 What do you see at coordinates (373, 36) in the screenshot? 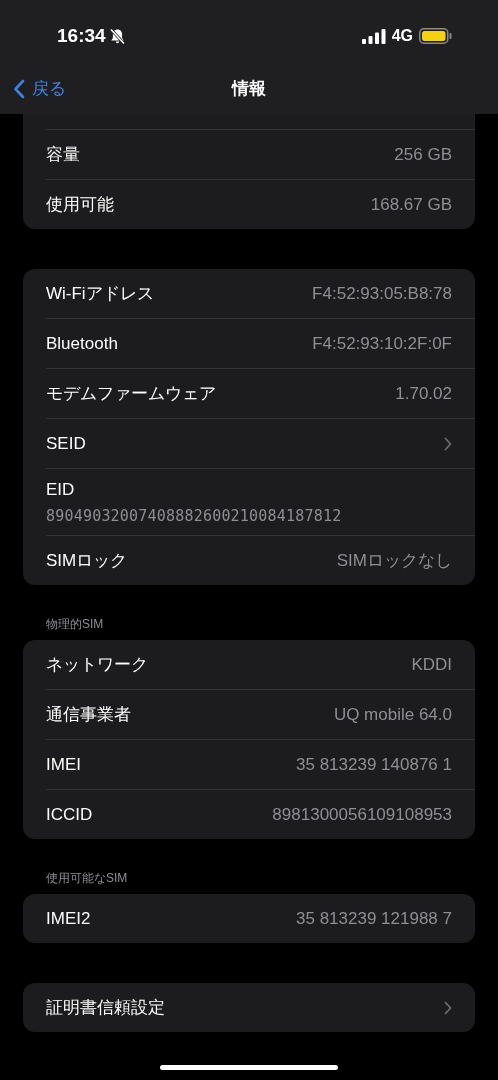
I see `signal-icon` at bounding box center [373, 36].